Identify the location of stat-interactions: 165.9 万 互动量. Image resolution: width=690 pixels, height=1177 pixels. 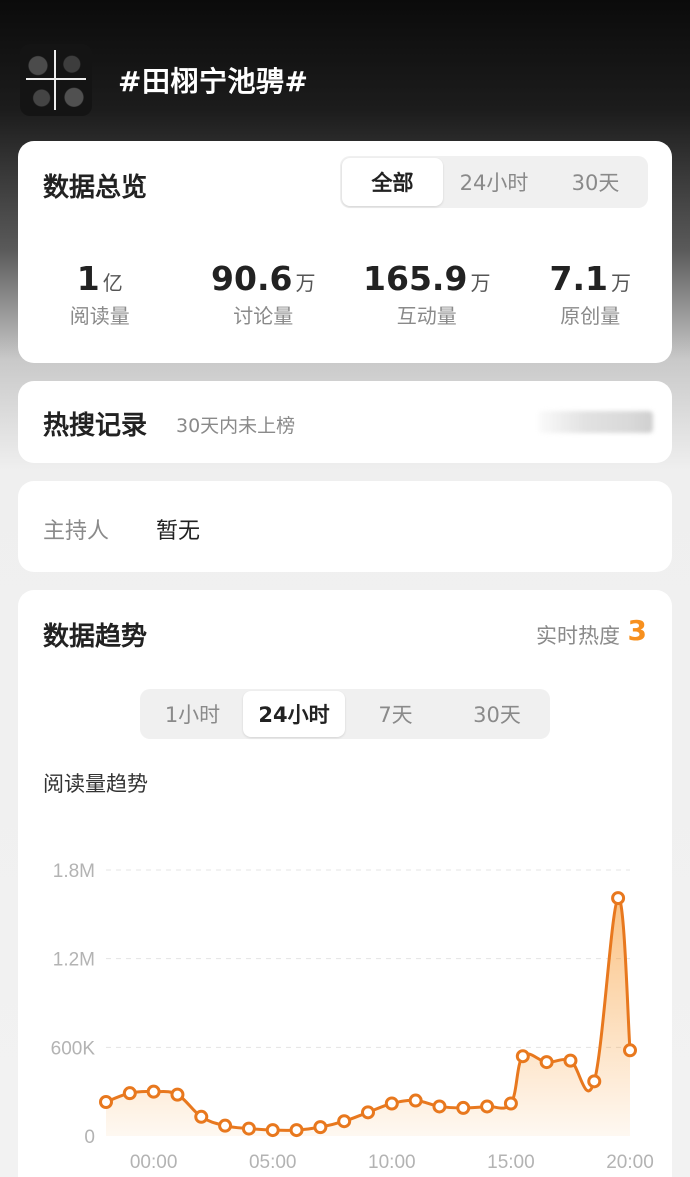
(427, 294).